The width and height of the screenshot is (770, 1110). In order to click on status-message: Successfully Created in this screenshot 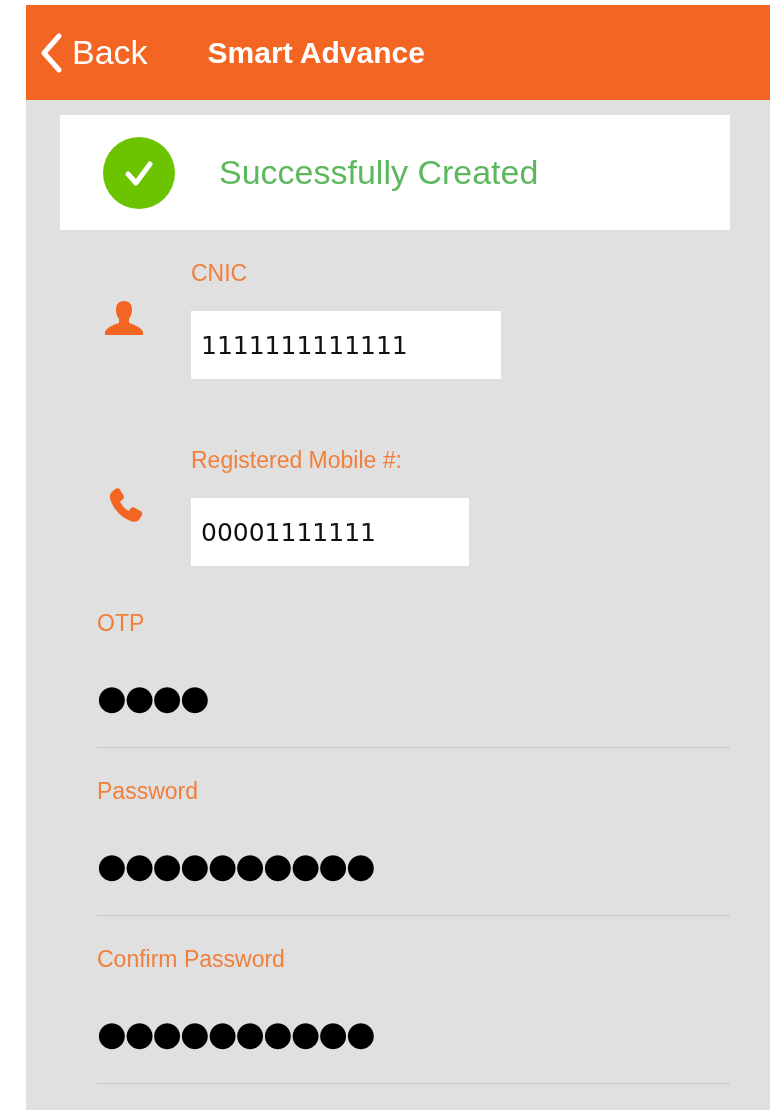, I will do `click(379, 172)`.